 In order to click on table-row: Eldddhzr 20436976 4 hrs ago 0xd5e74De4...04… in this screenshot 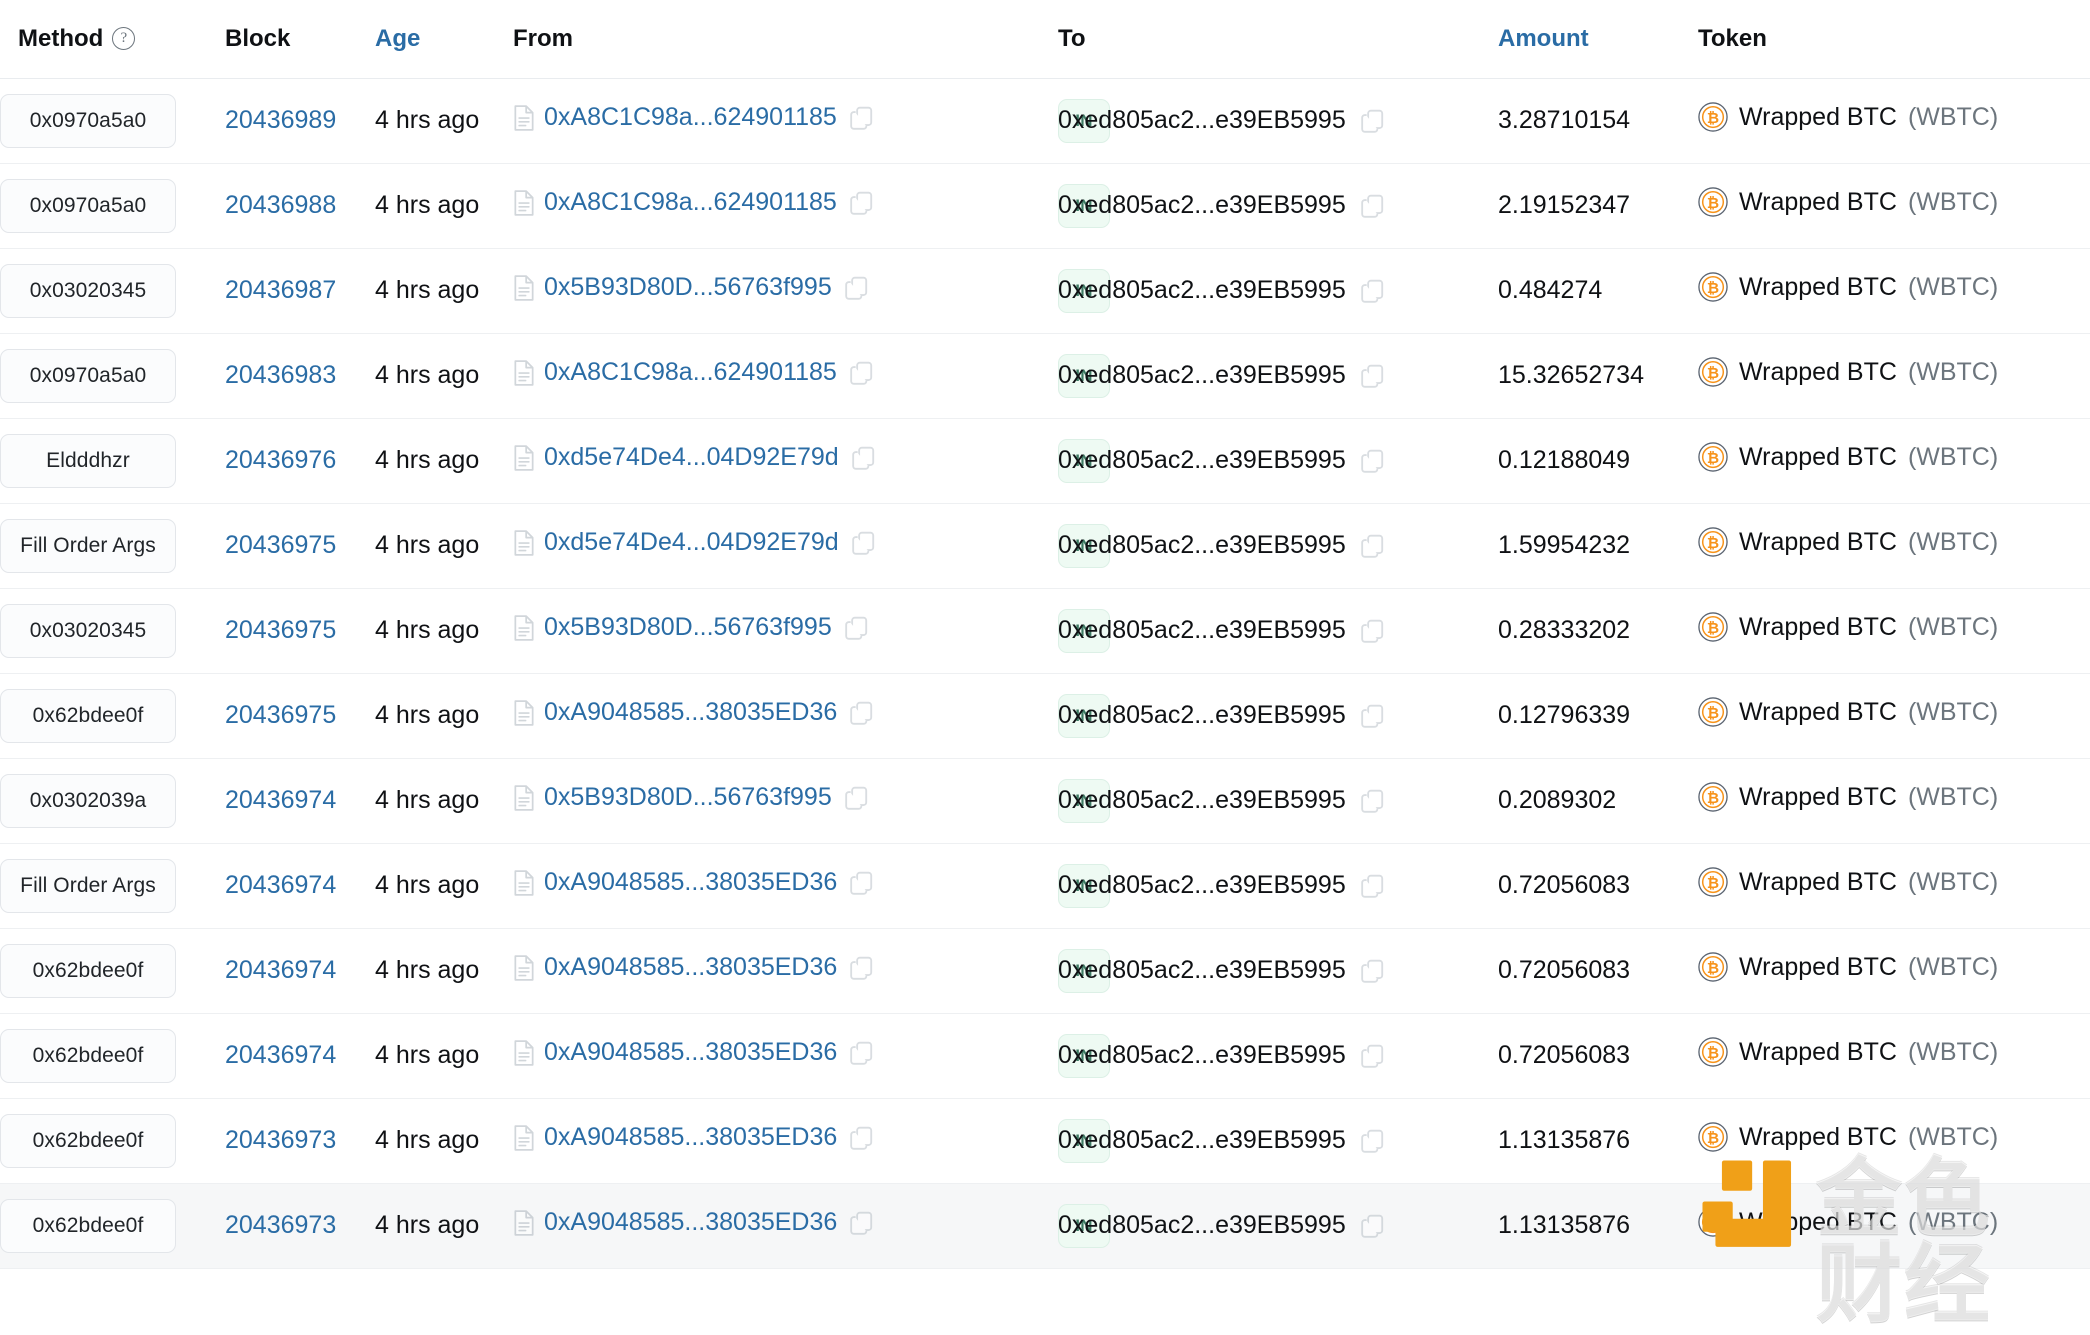, I will do `click(1045, 460)`.